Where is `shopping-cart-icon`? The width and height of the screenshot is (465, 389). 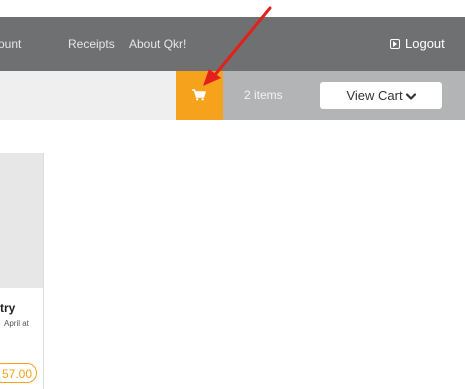 shopping-cart-icon is located at coordinates (199, 95).